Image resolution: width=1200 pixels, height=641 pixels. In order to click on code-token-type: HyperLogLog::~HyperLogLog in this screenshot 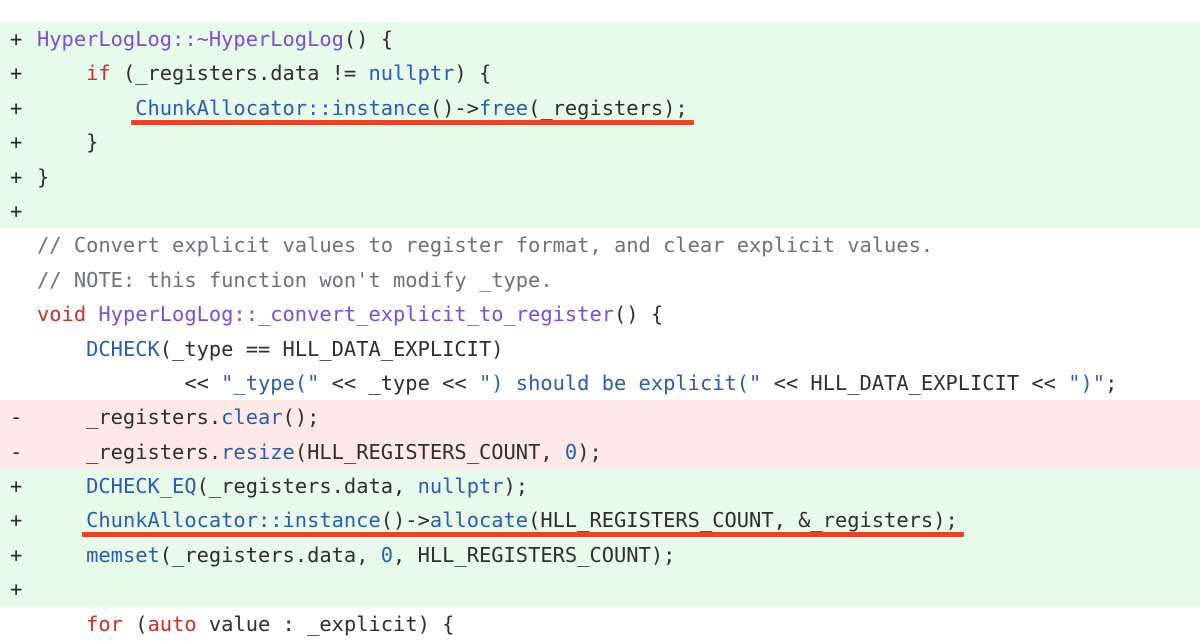, I will do `click(190, 39)`.